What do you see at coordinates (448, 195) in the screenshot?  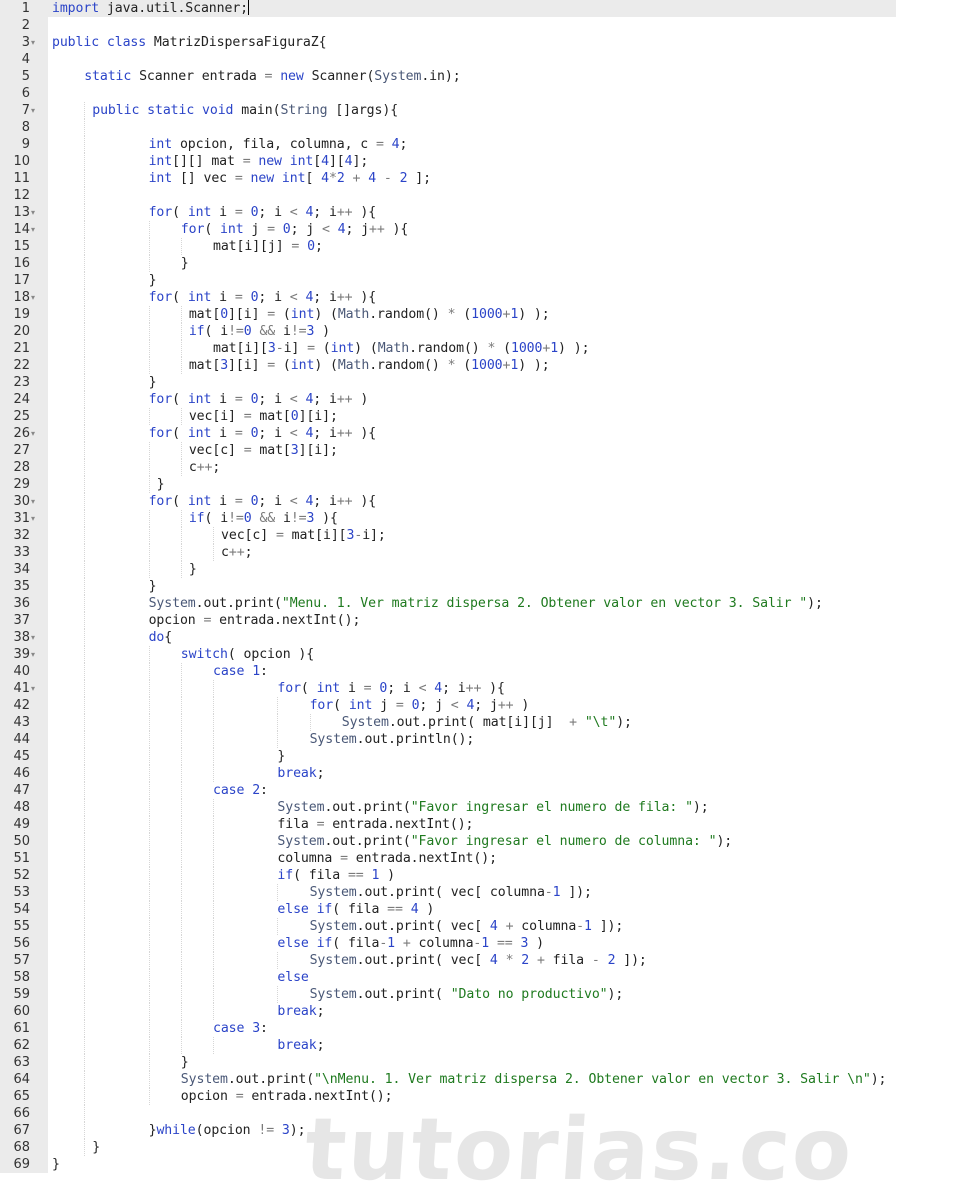 I see `code-line: 12` at bounding box center [448, 195].